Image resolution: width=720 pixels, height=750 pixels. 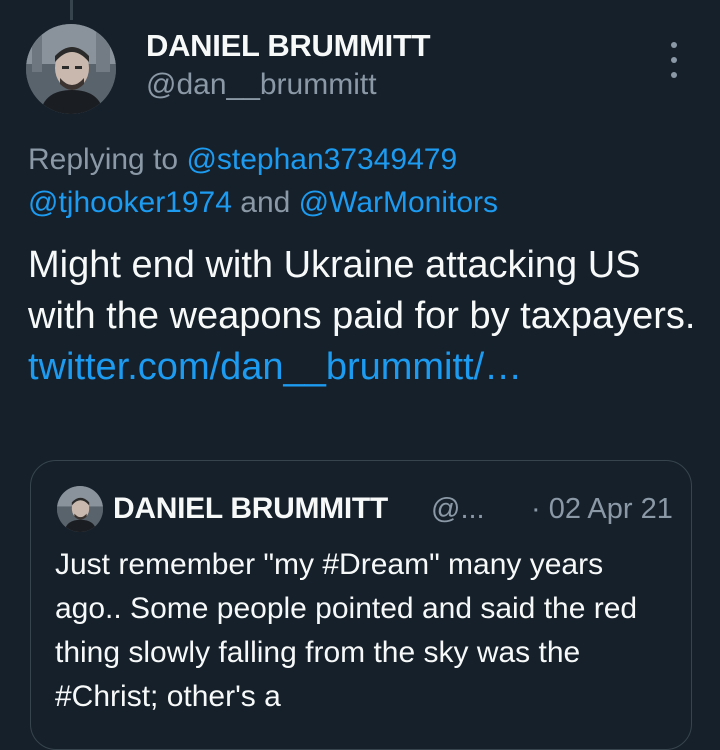 What do you see at coordinates (261, 85) in the screenshot?
I see `author-handle: @dan__brummitt` at bounding box center [261, 85].